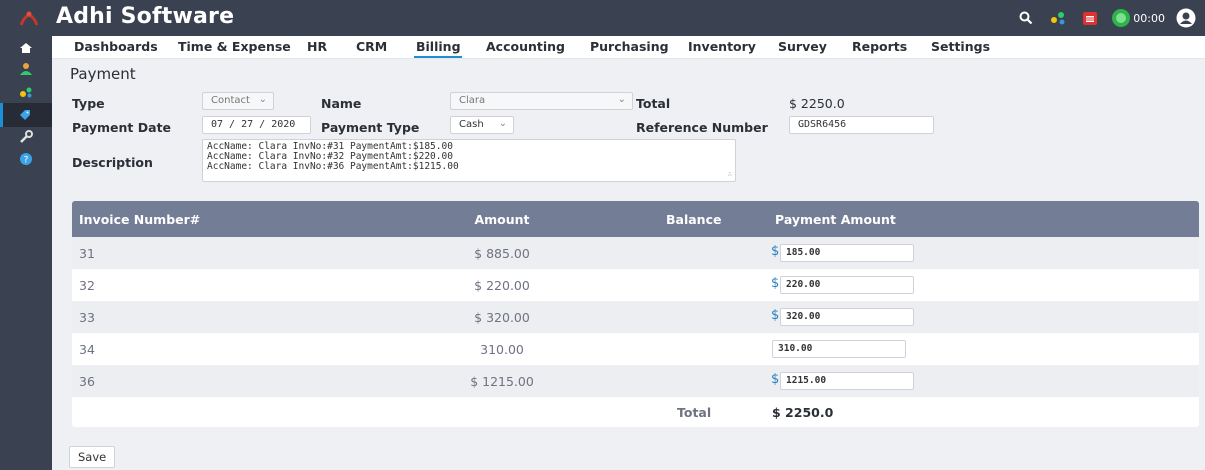  What do you see at coordinates (87, 381) in the screenshot?
I see `invoice-number: 36` at bounding box center [87, 381].